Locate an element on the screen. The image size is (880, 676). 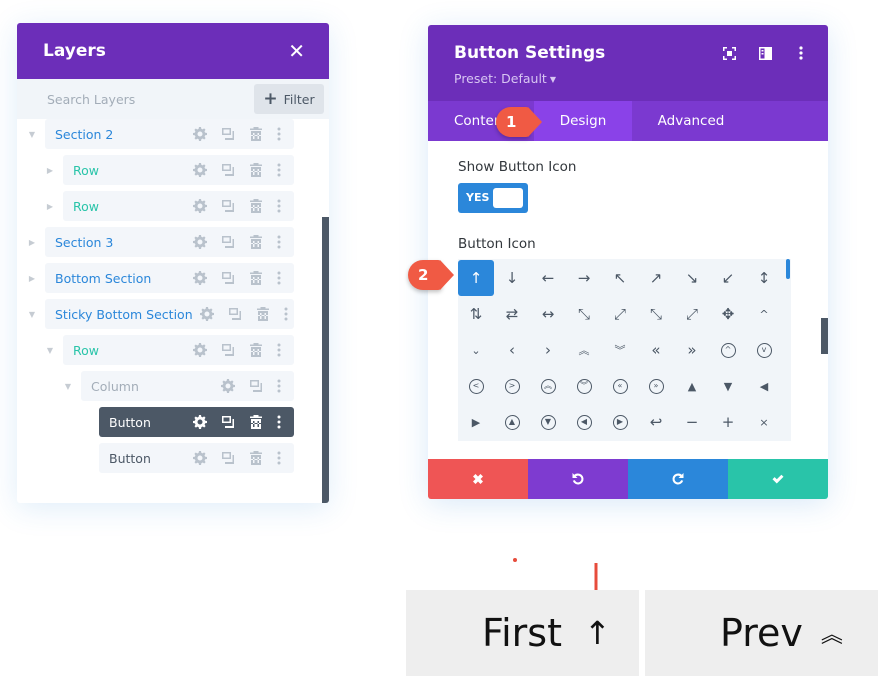
triangle-down-icon: ▼ is located at coordinates (728, 386).